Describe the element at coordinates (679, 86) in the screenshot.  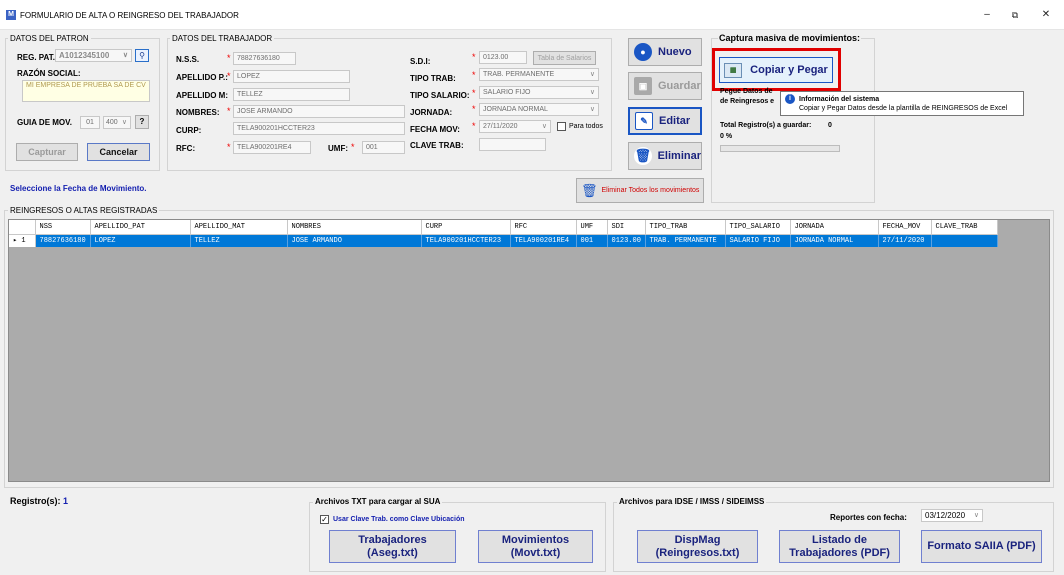
I see `guardar-label: Guardar` at that location.